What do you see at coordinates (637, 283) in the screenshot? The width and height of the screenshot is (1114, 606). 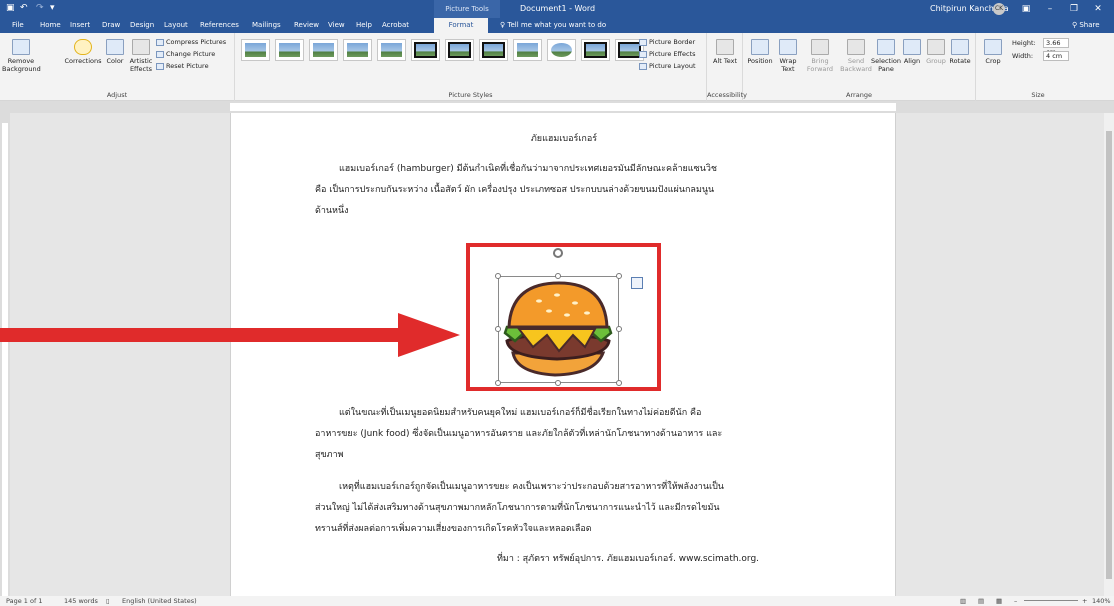 I see `layout-options-icon` at bounding box center [637, 283].